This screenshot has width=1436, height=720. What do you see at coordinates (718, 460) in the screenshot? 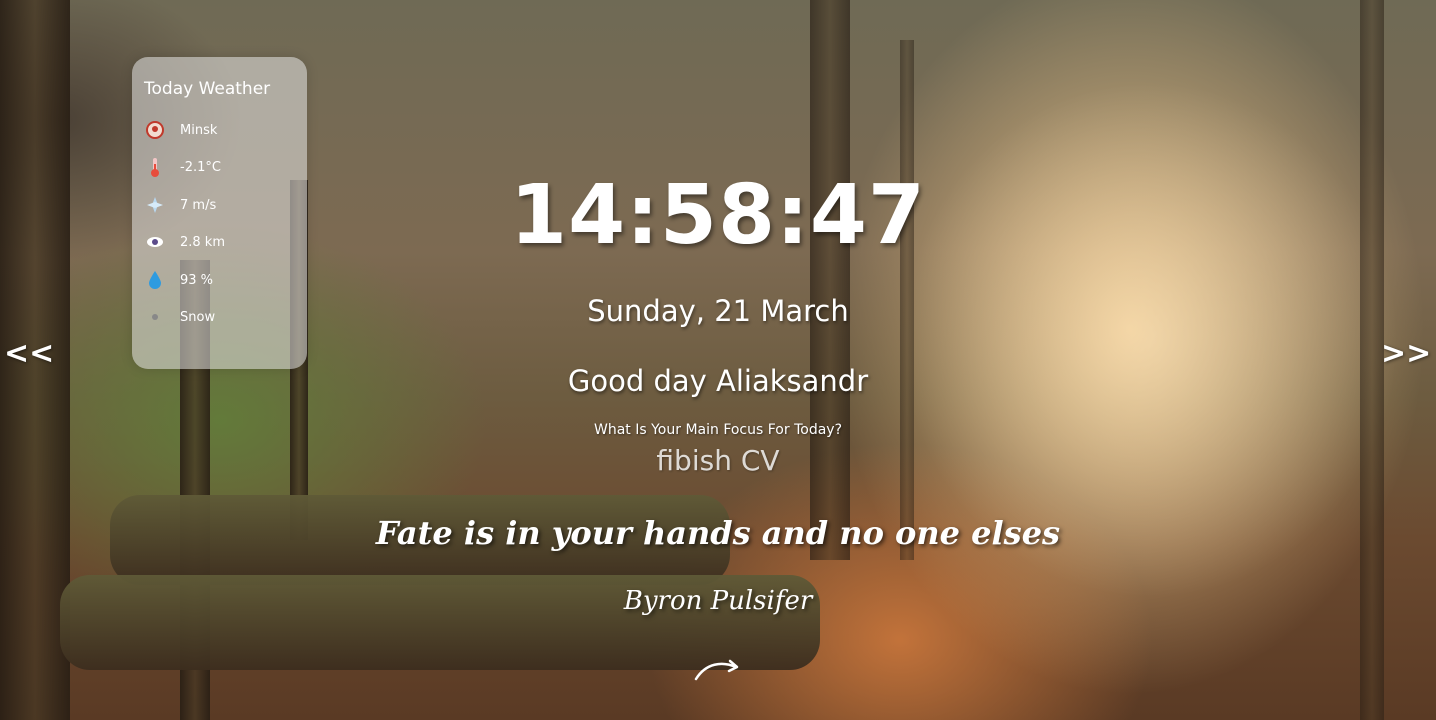
I see `focus-input: fibish CV` at bounding box center [718, 460].